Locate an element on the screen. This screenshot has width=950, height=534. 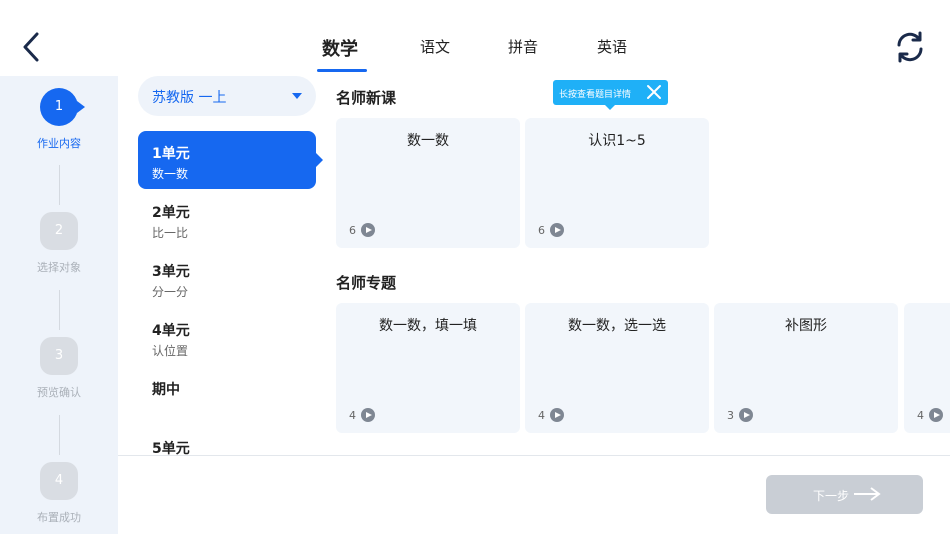
tooltip-text: 长按查看题目详情 is located at coordinates (595, 95).